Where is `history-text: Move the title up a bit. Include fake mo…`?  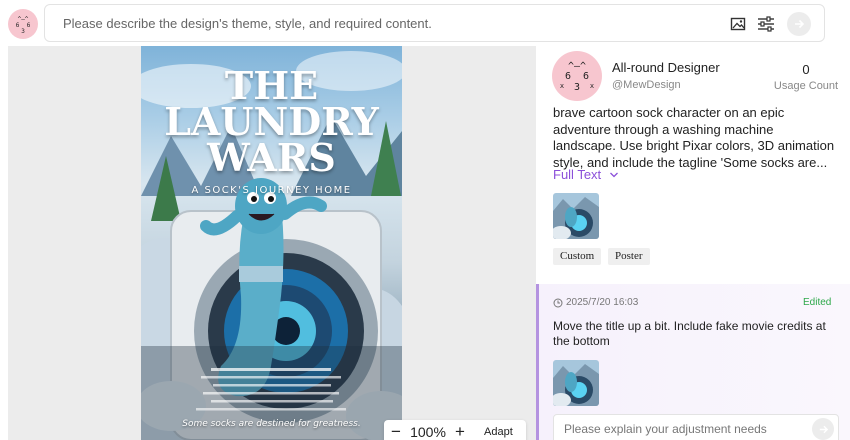
history-text: Move the title up a bit. Include fake mo… is located at coordinates (689, 333).